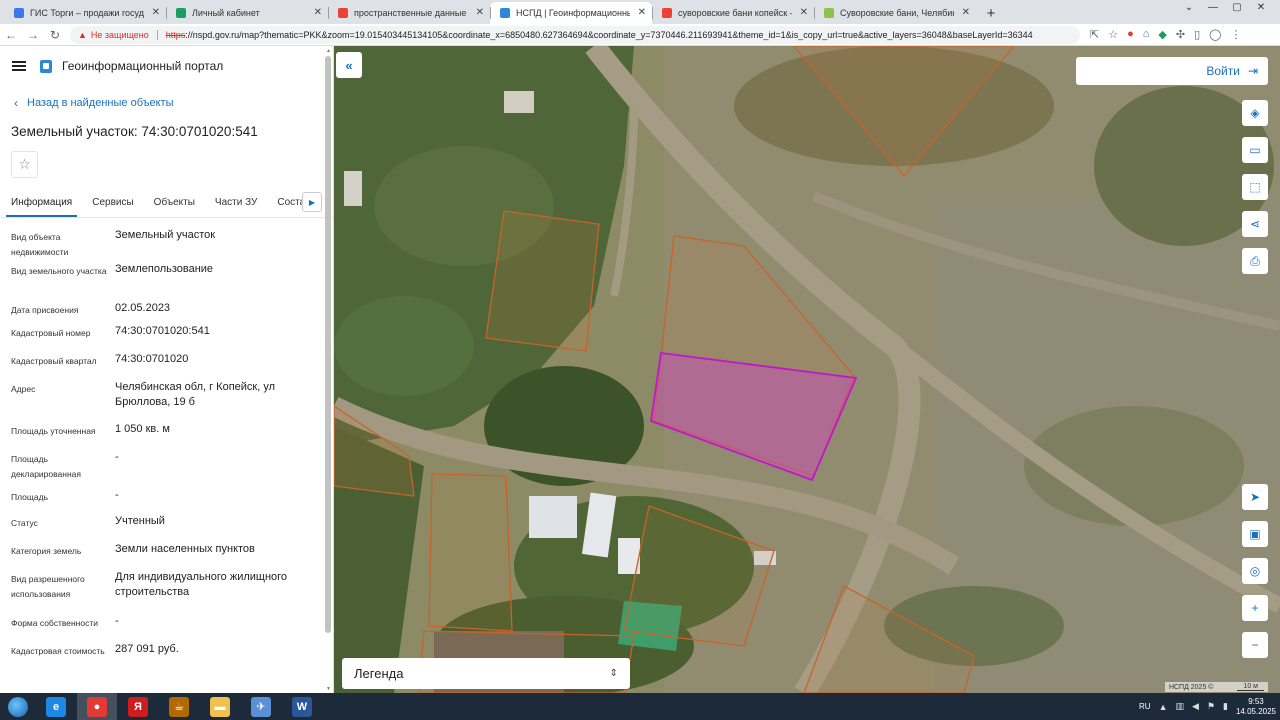  What do you see at coordinates (1255, 497) in the screenshot?
I see `locate-button: ➤` at bounding box center [1255, 497].